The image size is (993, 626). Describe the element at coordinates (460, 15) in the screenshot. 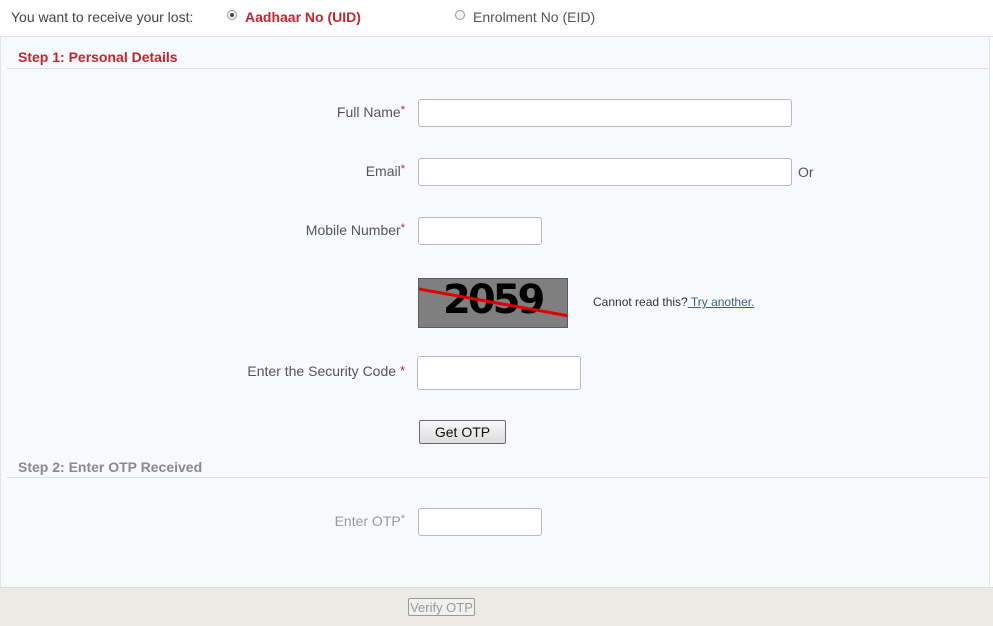

I see `enrolment-radio` at that location.